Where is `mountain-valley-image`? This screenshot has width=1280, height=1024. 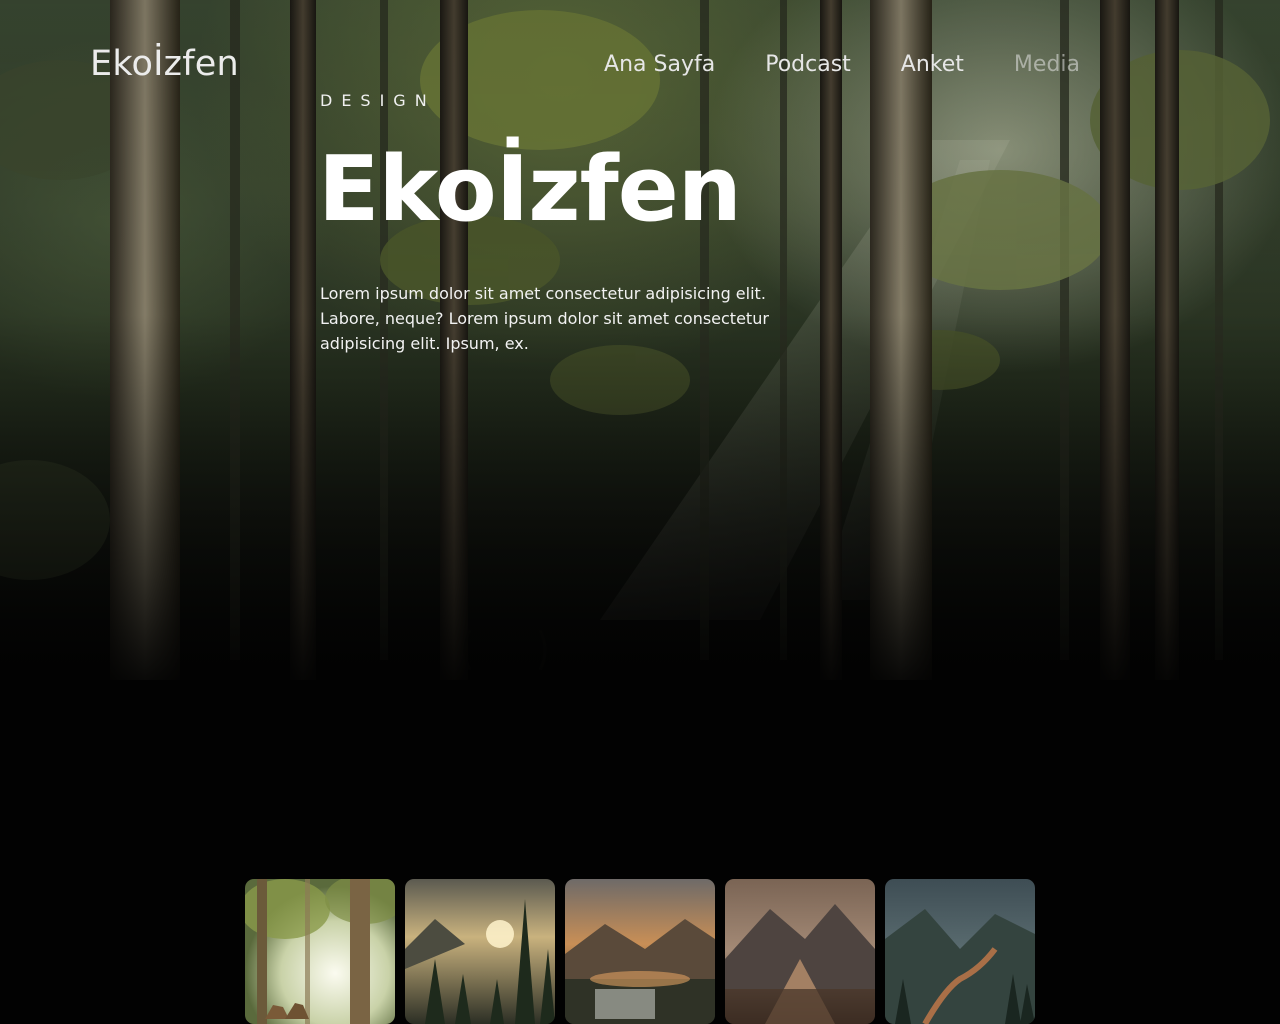 mountain-valley-image is located at coordinates (800, 951).